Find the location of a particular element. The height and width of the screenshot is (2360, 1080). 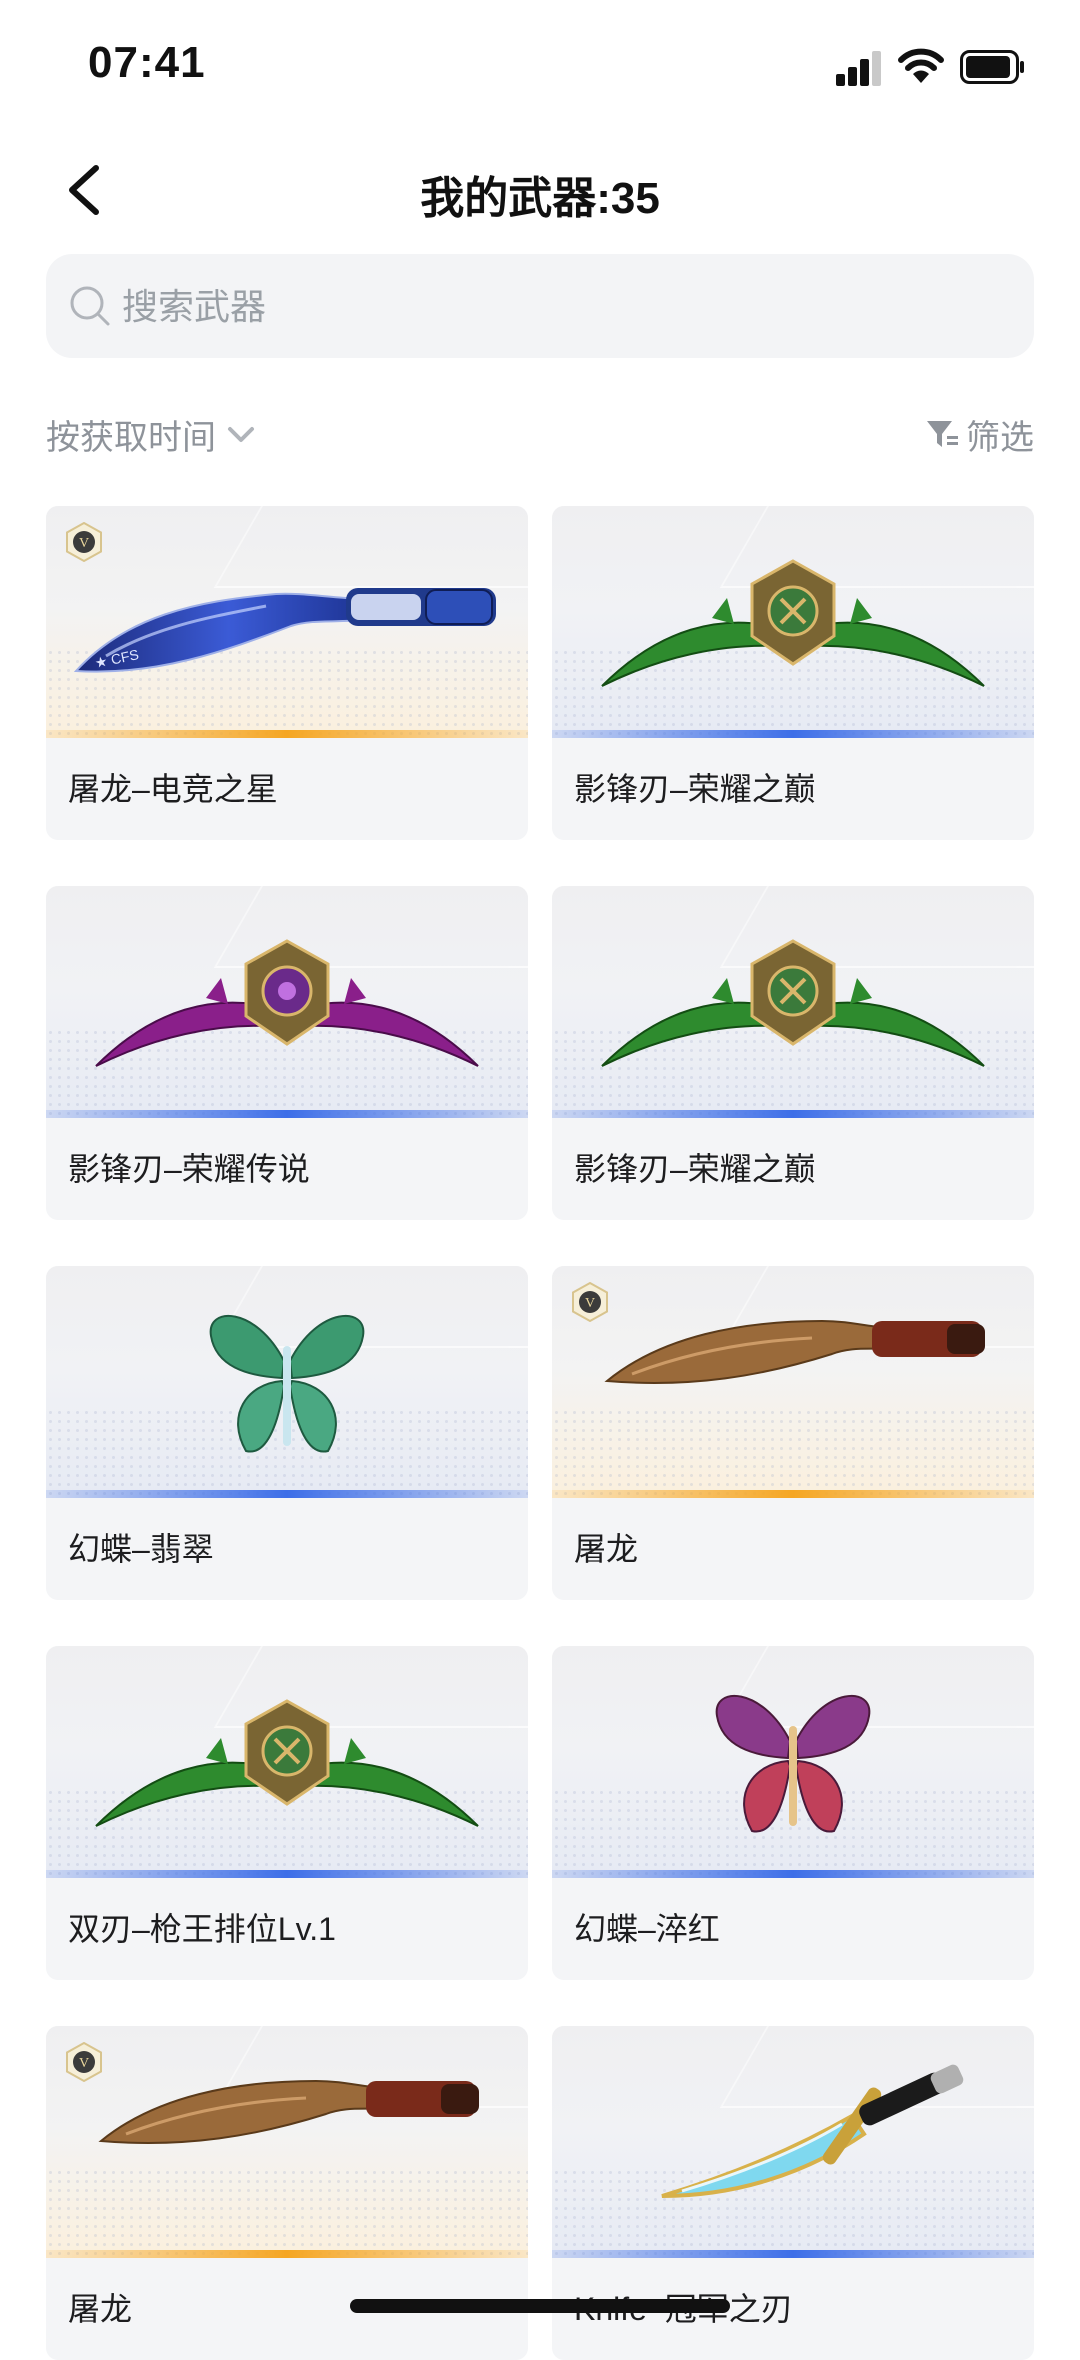

weapon-image: ★ CFS is located at coordinates (284, 630).